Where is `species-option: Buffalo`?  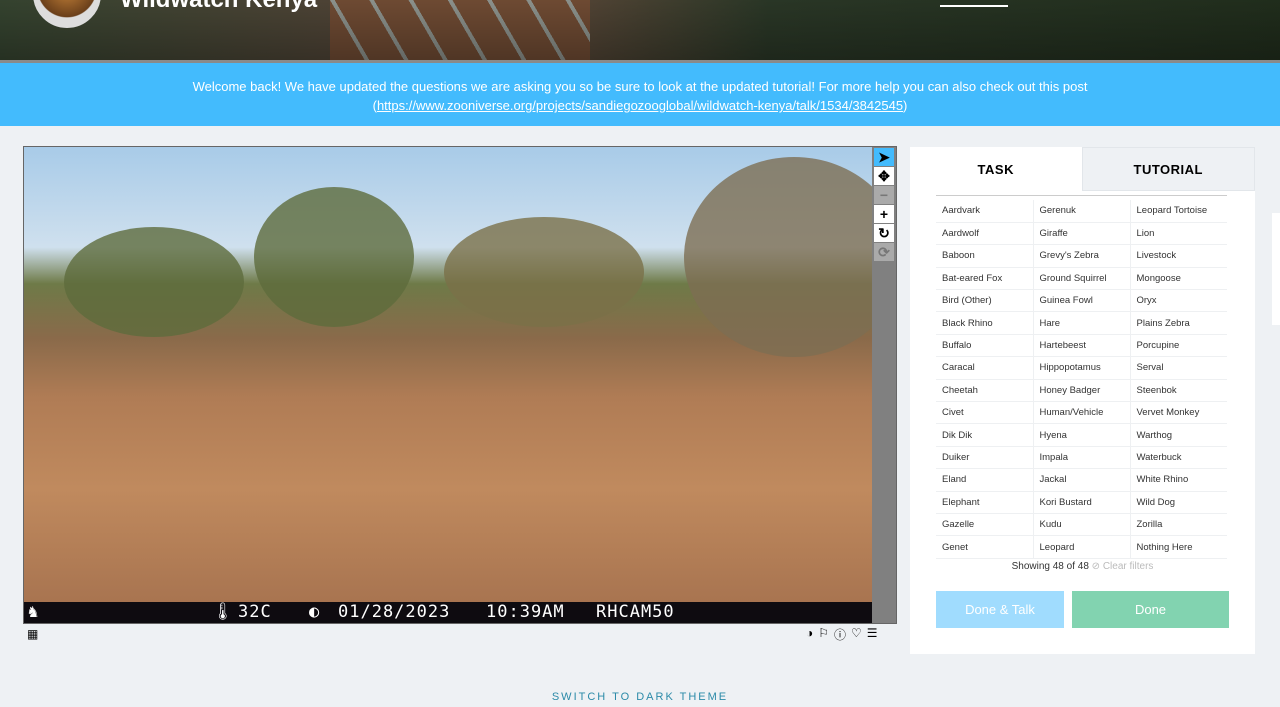 species-option: Buffalo is located at coordinates (985, 346).